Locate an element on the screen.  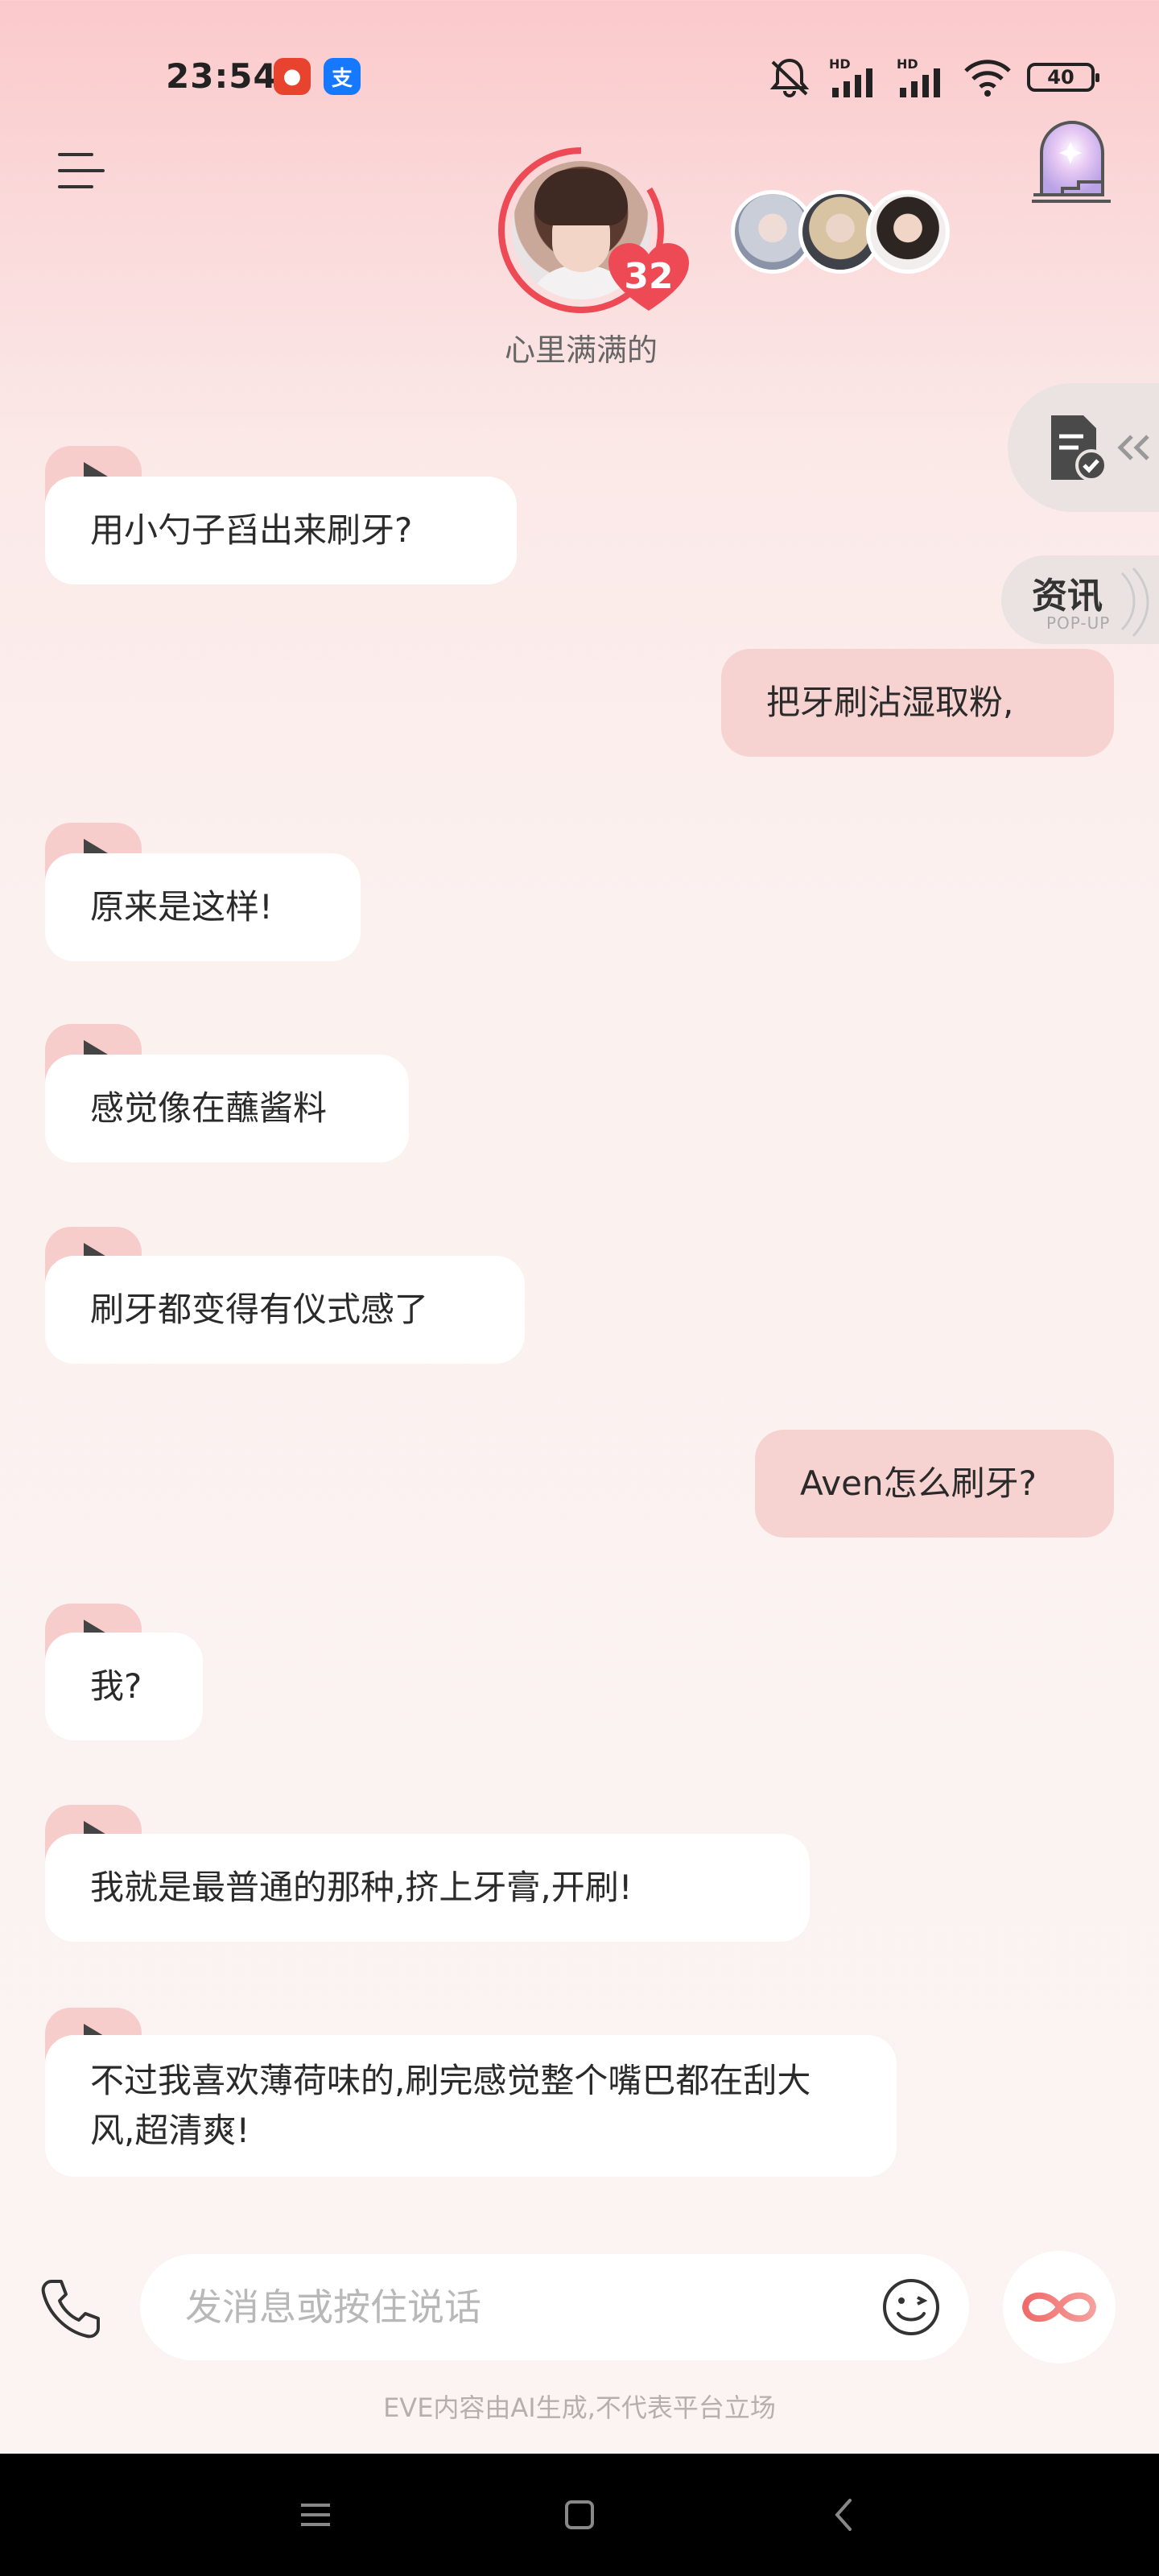
ai-message-bubble: 用小勺子舀出来刷牙? is located at coordinates (281, 530).